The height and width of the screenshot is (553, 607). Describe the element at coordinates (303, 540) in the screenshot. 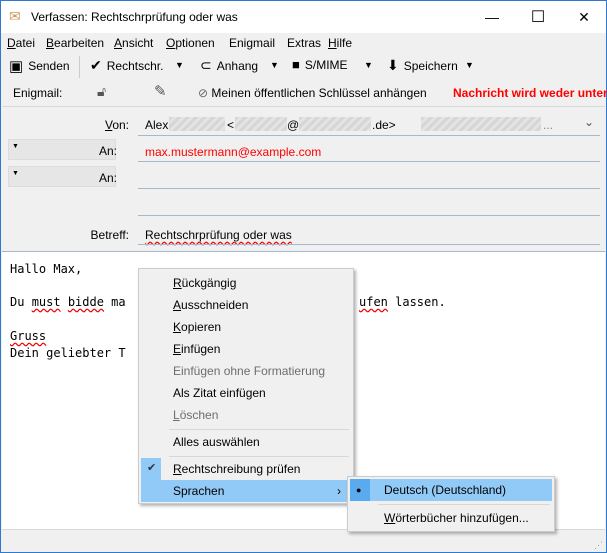

I see `status-bar: ⋰` at that location.